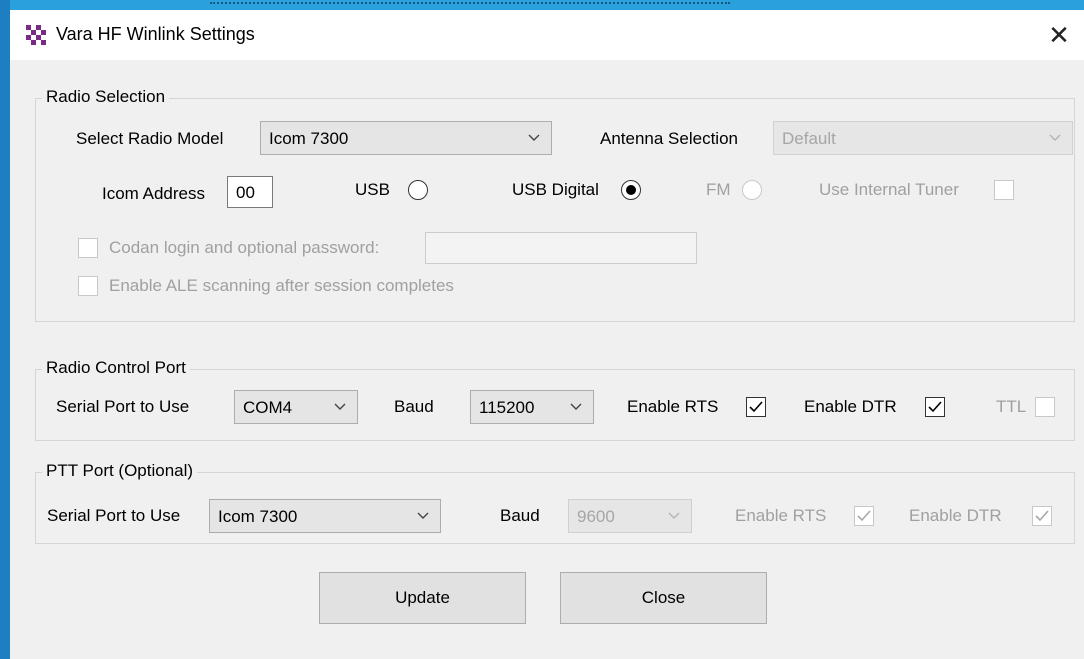 The height and width of the screenshot is (659, 1084). I want to click on control-baud-label: Baud, so click(414, 406).